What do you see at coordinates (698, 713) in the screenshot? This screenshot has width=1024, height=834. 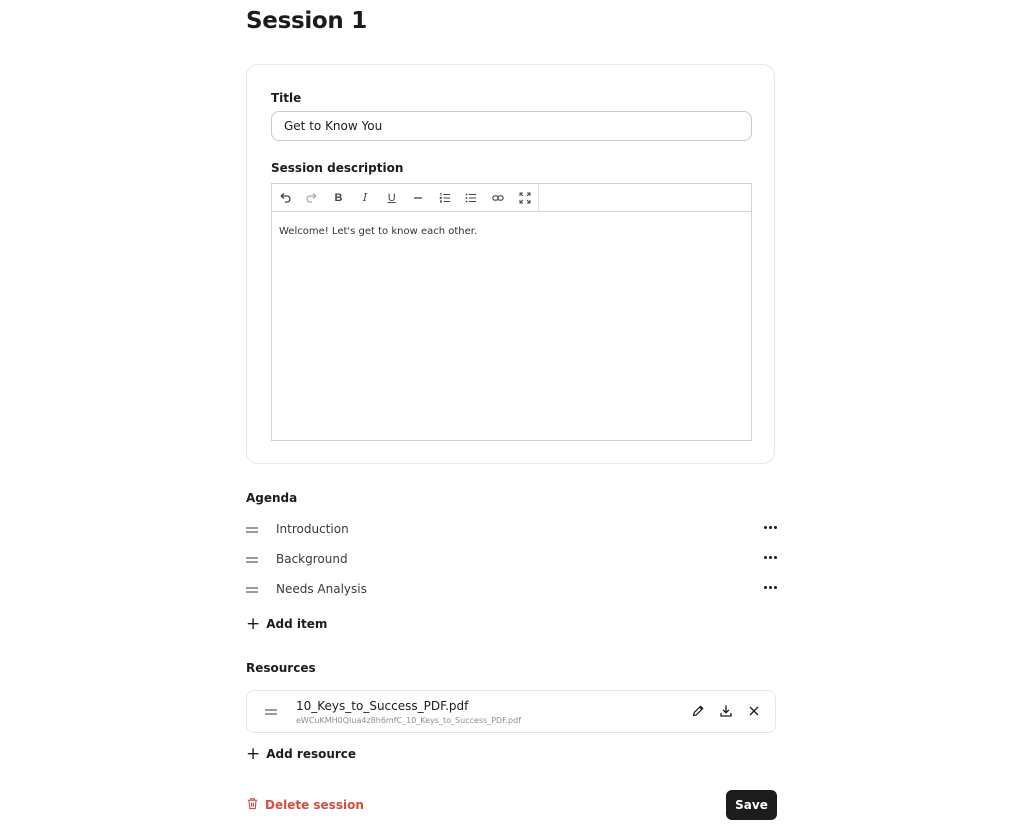 I see `edit-pencil-icon` at bounding box center [698, 713].